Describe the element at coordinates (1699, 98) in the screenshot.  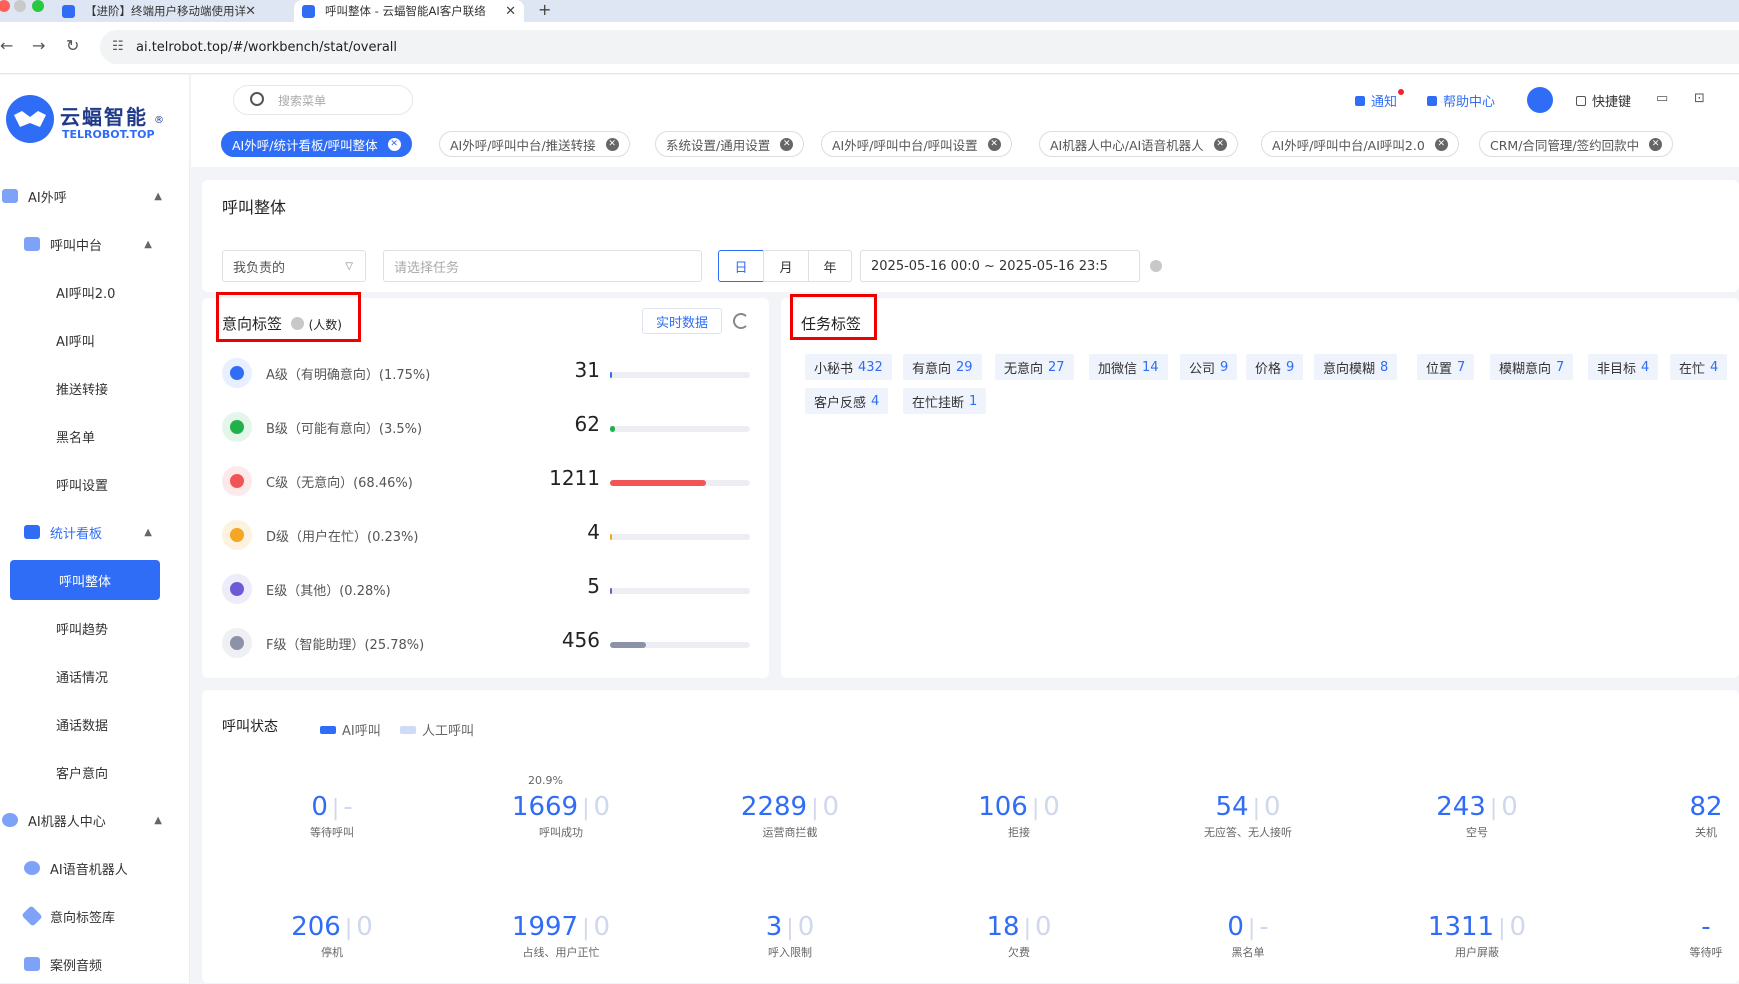
I see `screenshot-icon: ⊡` at that location.